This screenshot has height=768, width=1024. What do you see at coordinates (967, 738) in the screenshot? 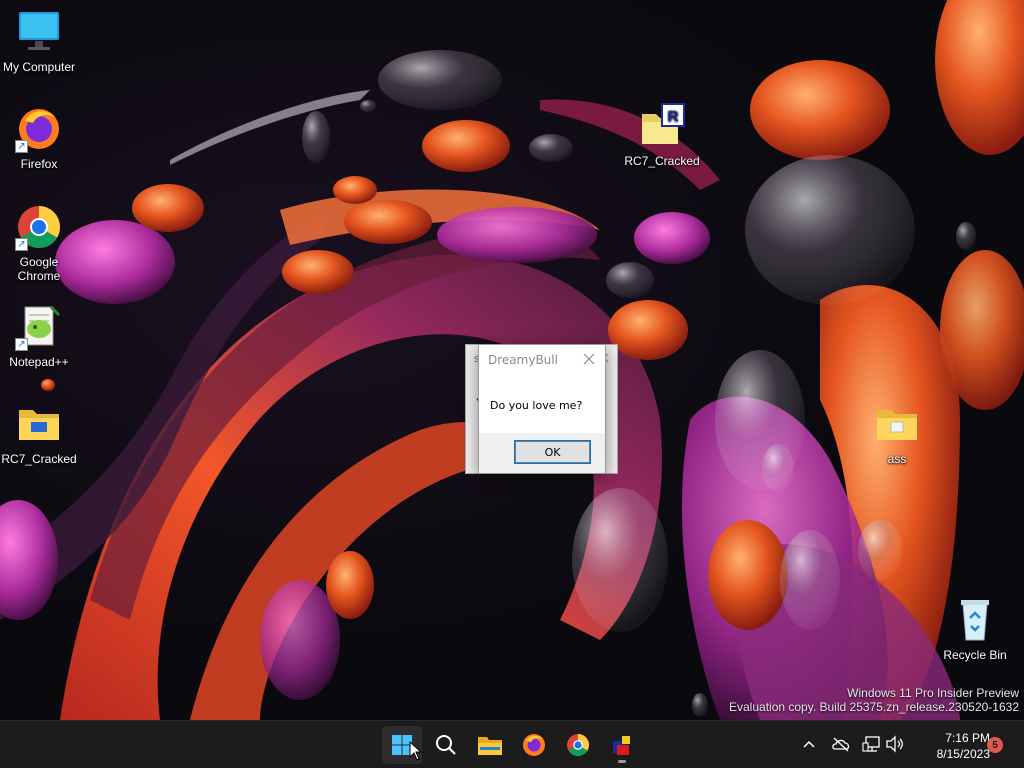
I see `clock-time: 7:16 PM` at bounding box center [967, 738].